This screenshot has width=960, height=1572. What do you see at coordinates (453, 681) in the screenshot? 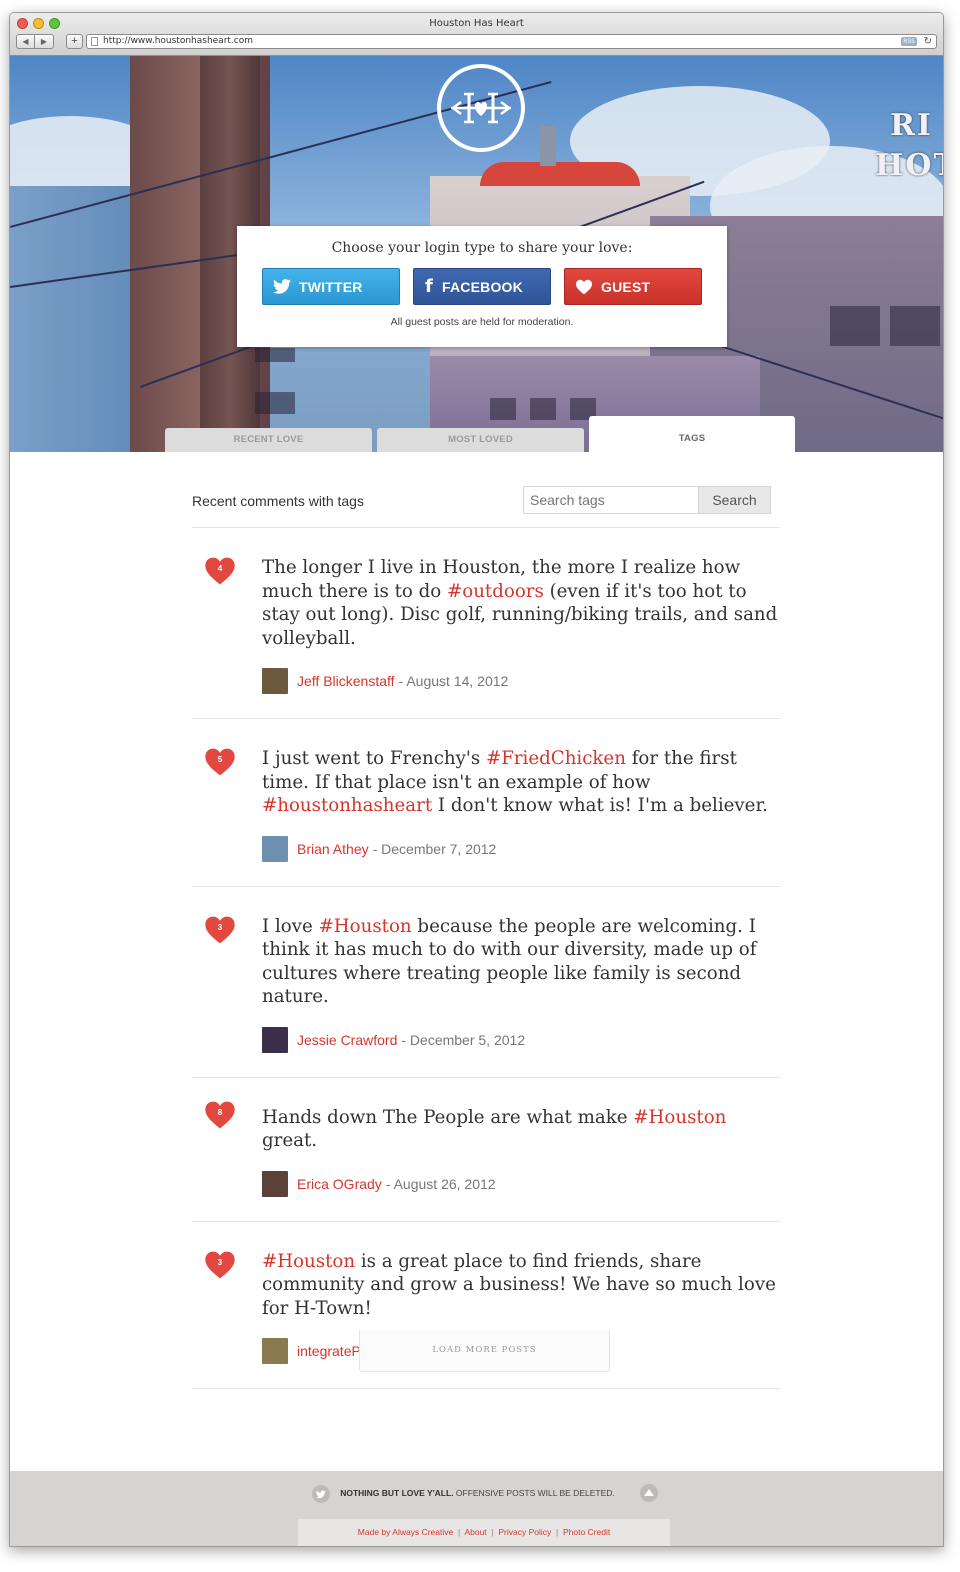
I see `post-date: - August 14, 2012` at bounding box center [453, 681].